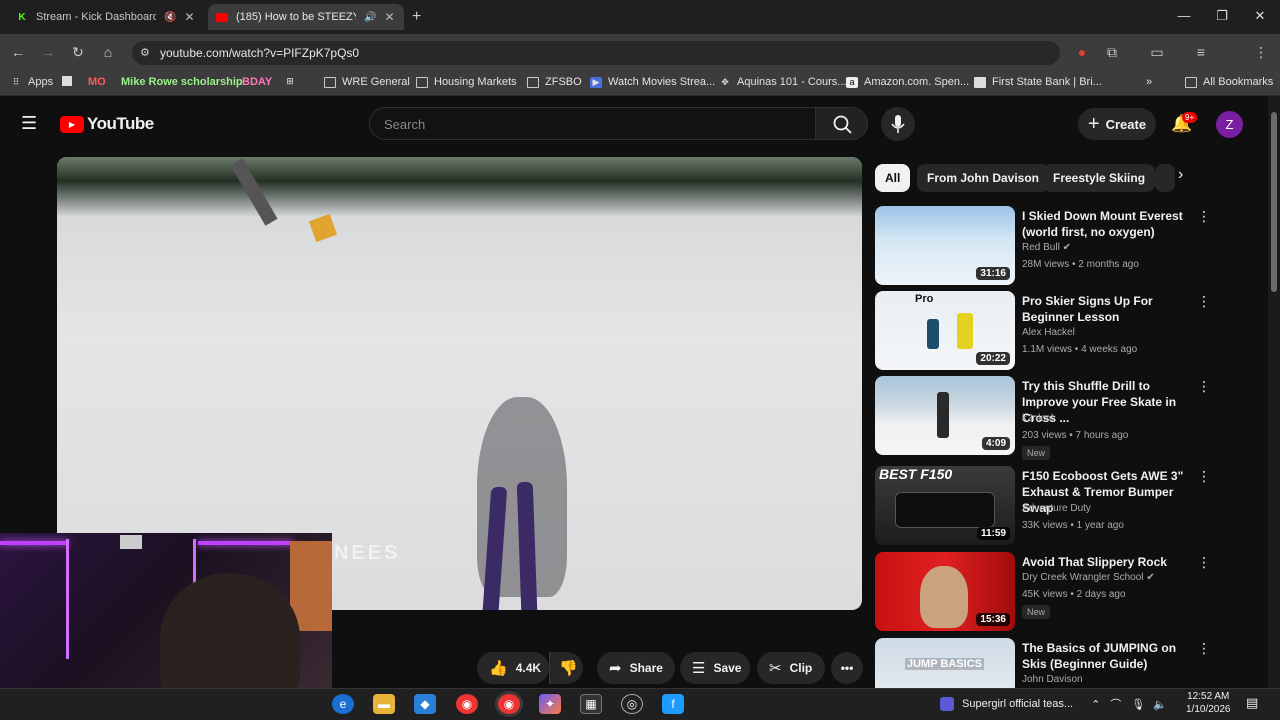  I want to click on video-thumbnail: Pro 20:22, so click(945, 330).